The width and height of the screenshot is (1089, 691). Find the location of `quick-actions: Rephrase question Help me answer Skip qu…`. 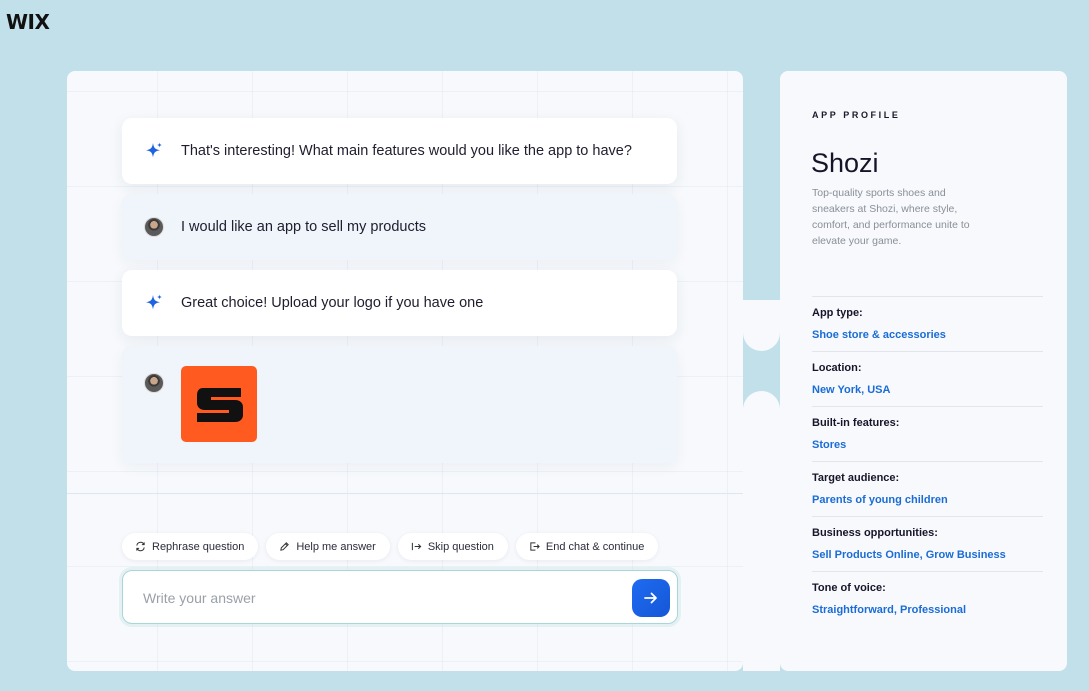

quick-actions: Rephrase question Help me answer Skip qu… is located at coordinates (390, 546).